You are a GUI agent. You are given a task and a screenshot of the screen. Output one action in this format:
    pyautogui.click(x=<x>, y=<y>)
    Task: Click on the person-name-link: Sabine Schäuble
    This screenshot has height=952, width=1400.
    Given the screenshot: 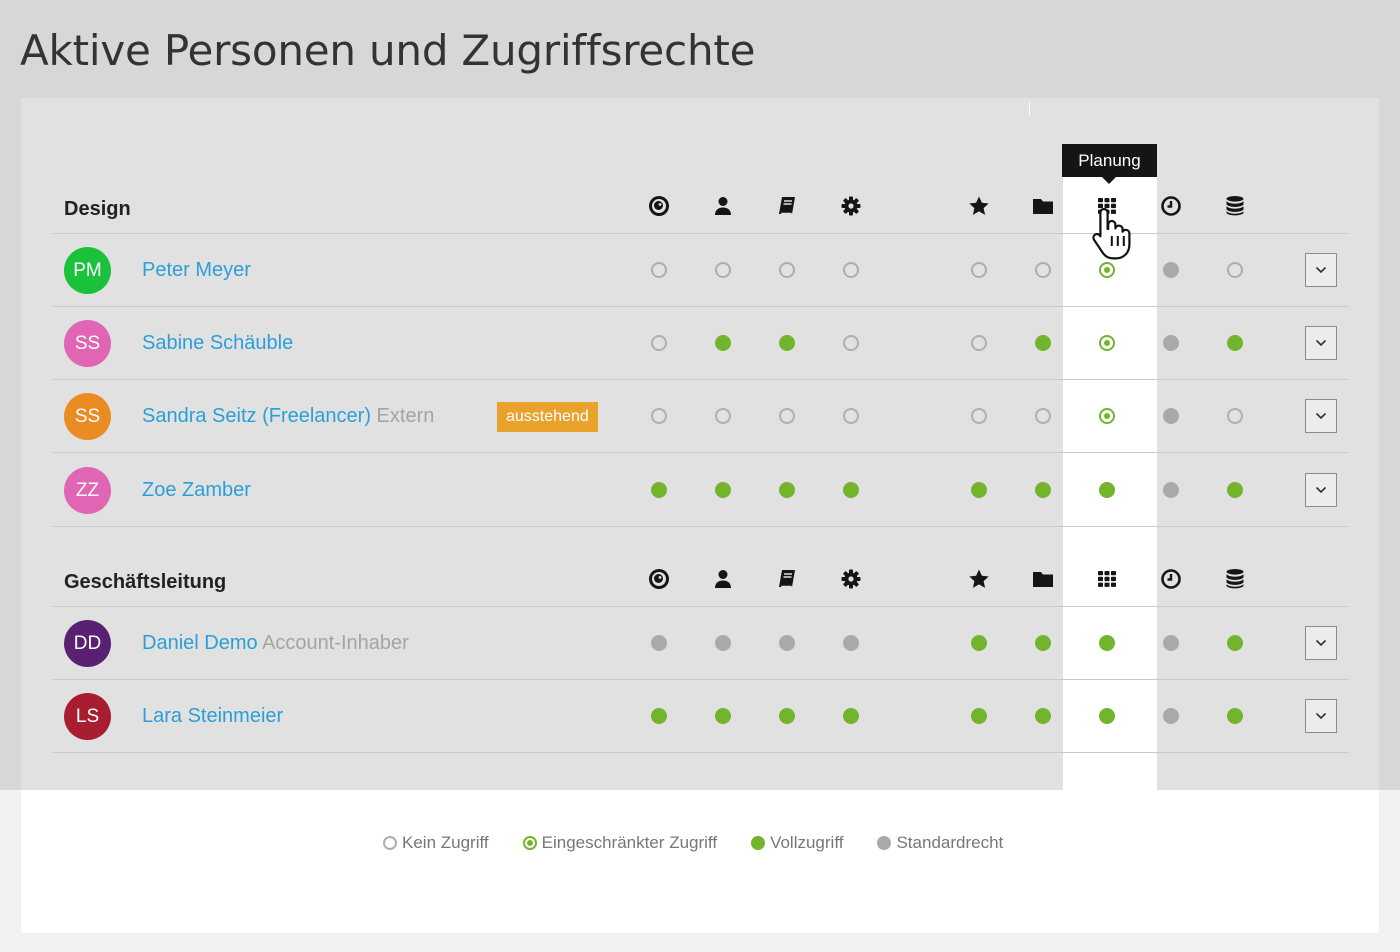 What is the action you would take?
    pyautogui.click(x=217, y=343)
    